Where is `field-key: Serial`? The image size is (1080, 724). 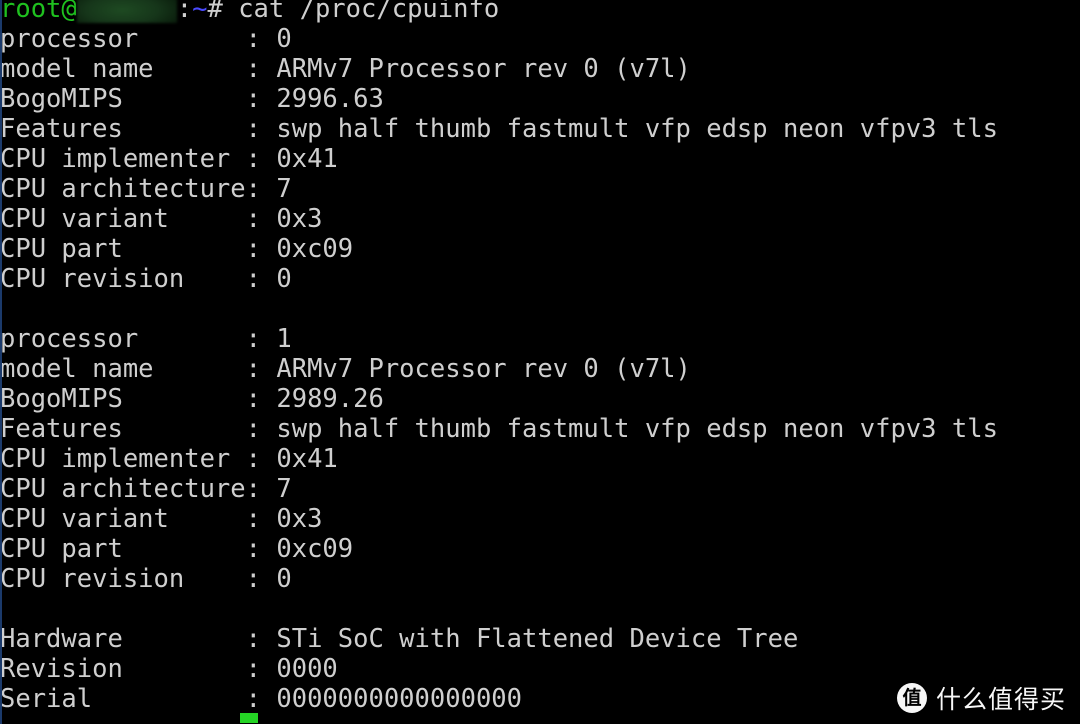 field-key: Serial is located at coordinates (123, 699).